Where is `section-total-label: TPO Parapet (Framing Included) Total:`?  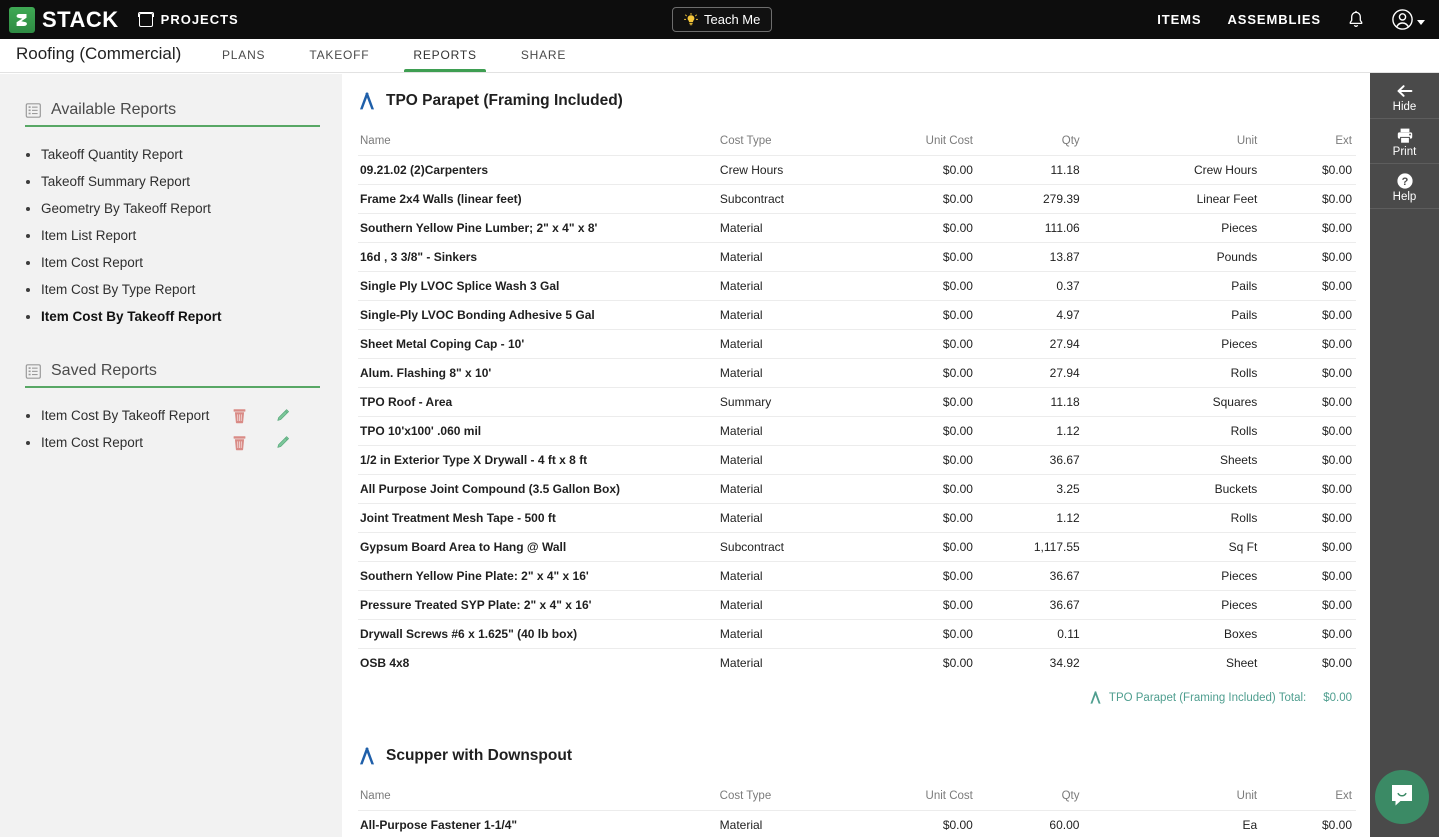 section-total-label: TPO Parapet (Framing Included) Total: is located at coordinates (1207, 697).